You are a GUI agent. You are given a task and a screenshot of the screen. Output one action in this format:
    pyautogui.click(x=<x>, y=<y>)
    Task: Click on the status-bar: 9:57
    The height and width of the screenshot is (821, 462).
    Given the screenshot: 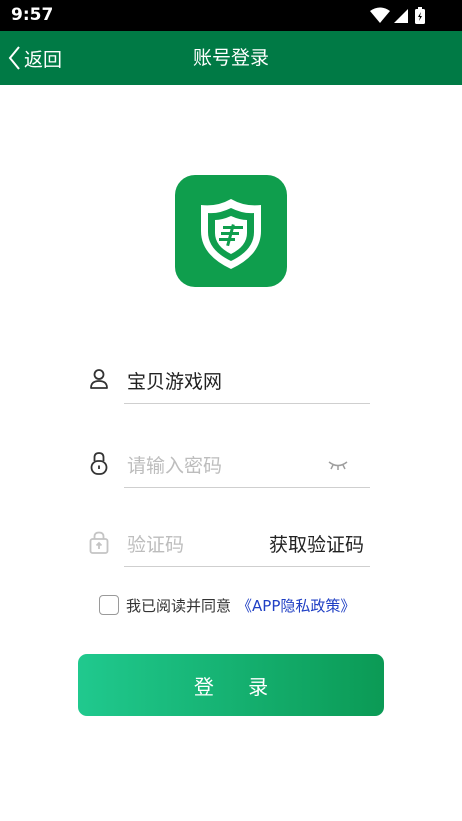 What is the action you would take?
    pyautogui.click(x=231, y=15)
    